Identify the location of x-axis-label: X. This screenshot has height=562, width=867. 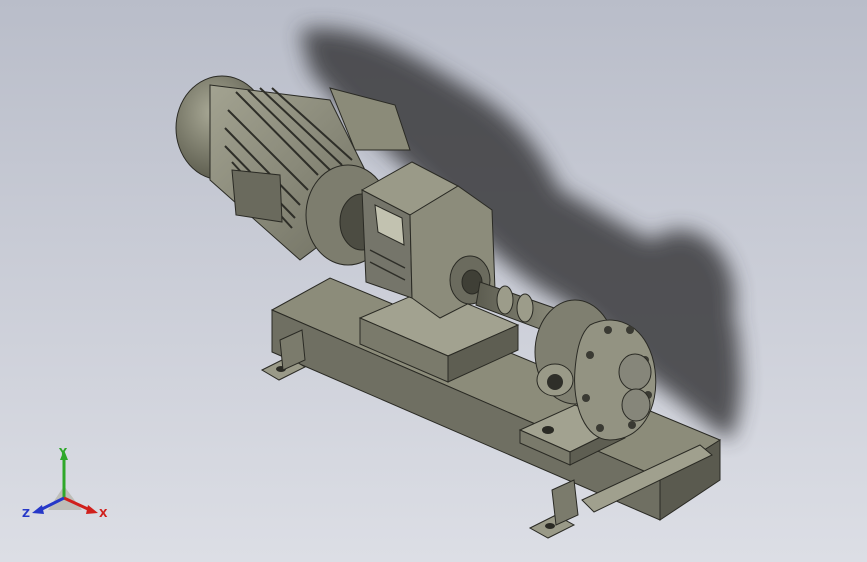
(103, 513).